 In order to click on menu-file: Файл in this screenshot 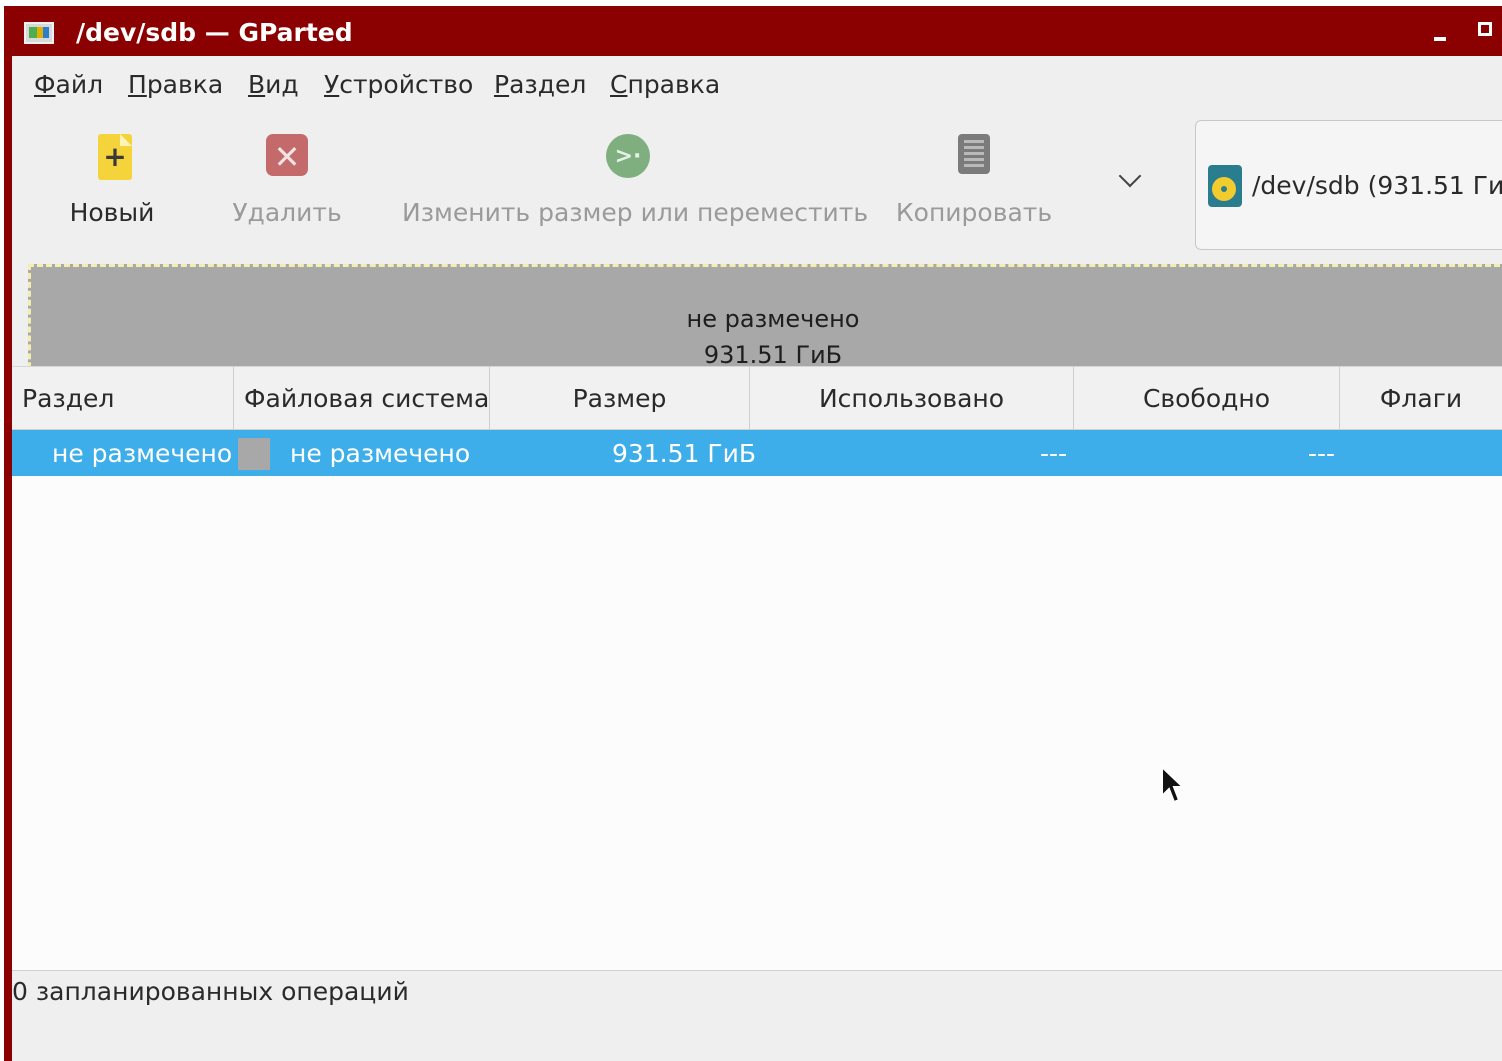, I will do `click(68, 84)`.